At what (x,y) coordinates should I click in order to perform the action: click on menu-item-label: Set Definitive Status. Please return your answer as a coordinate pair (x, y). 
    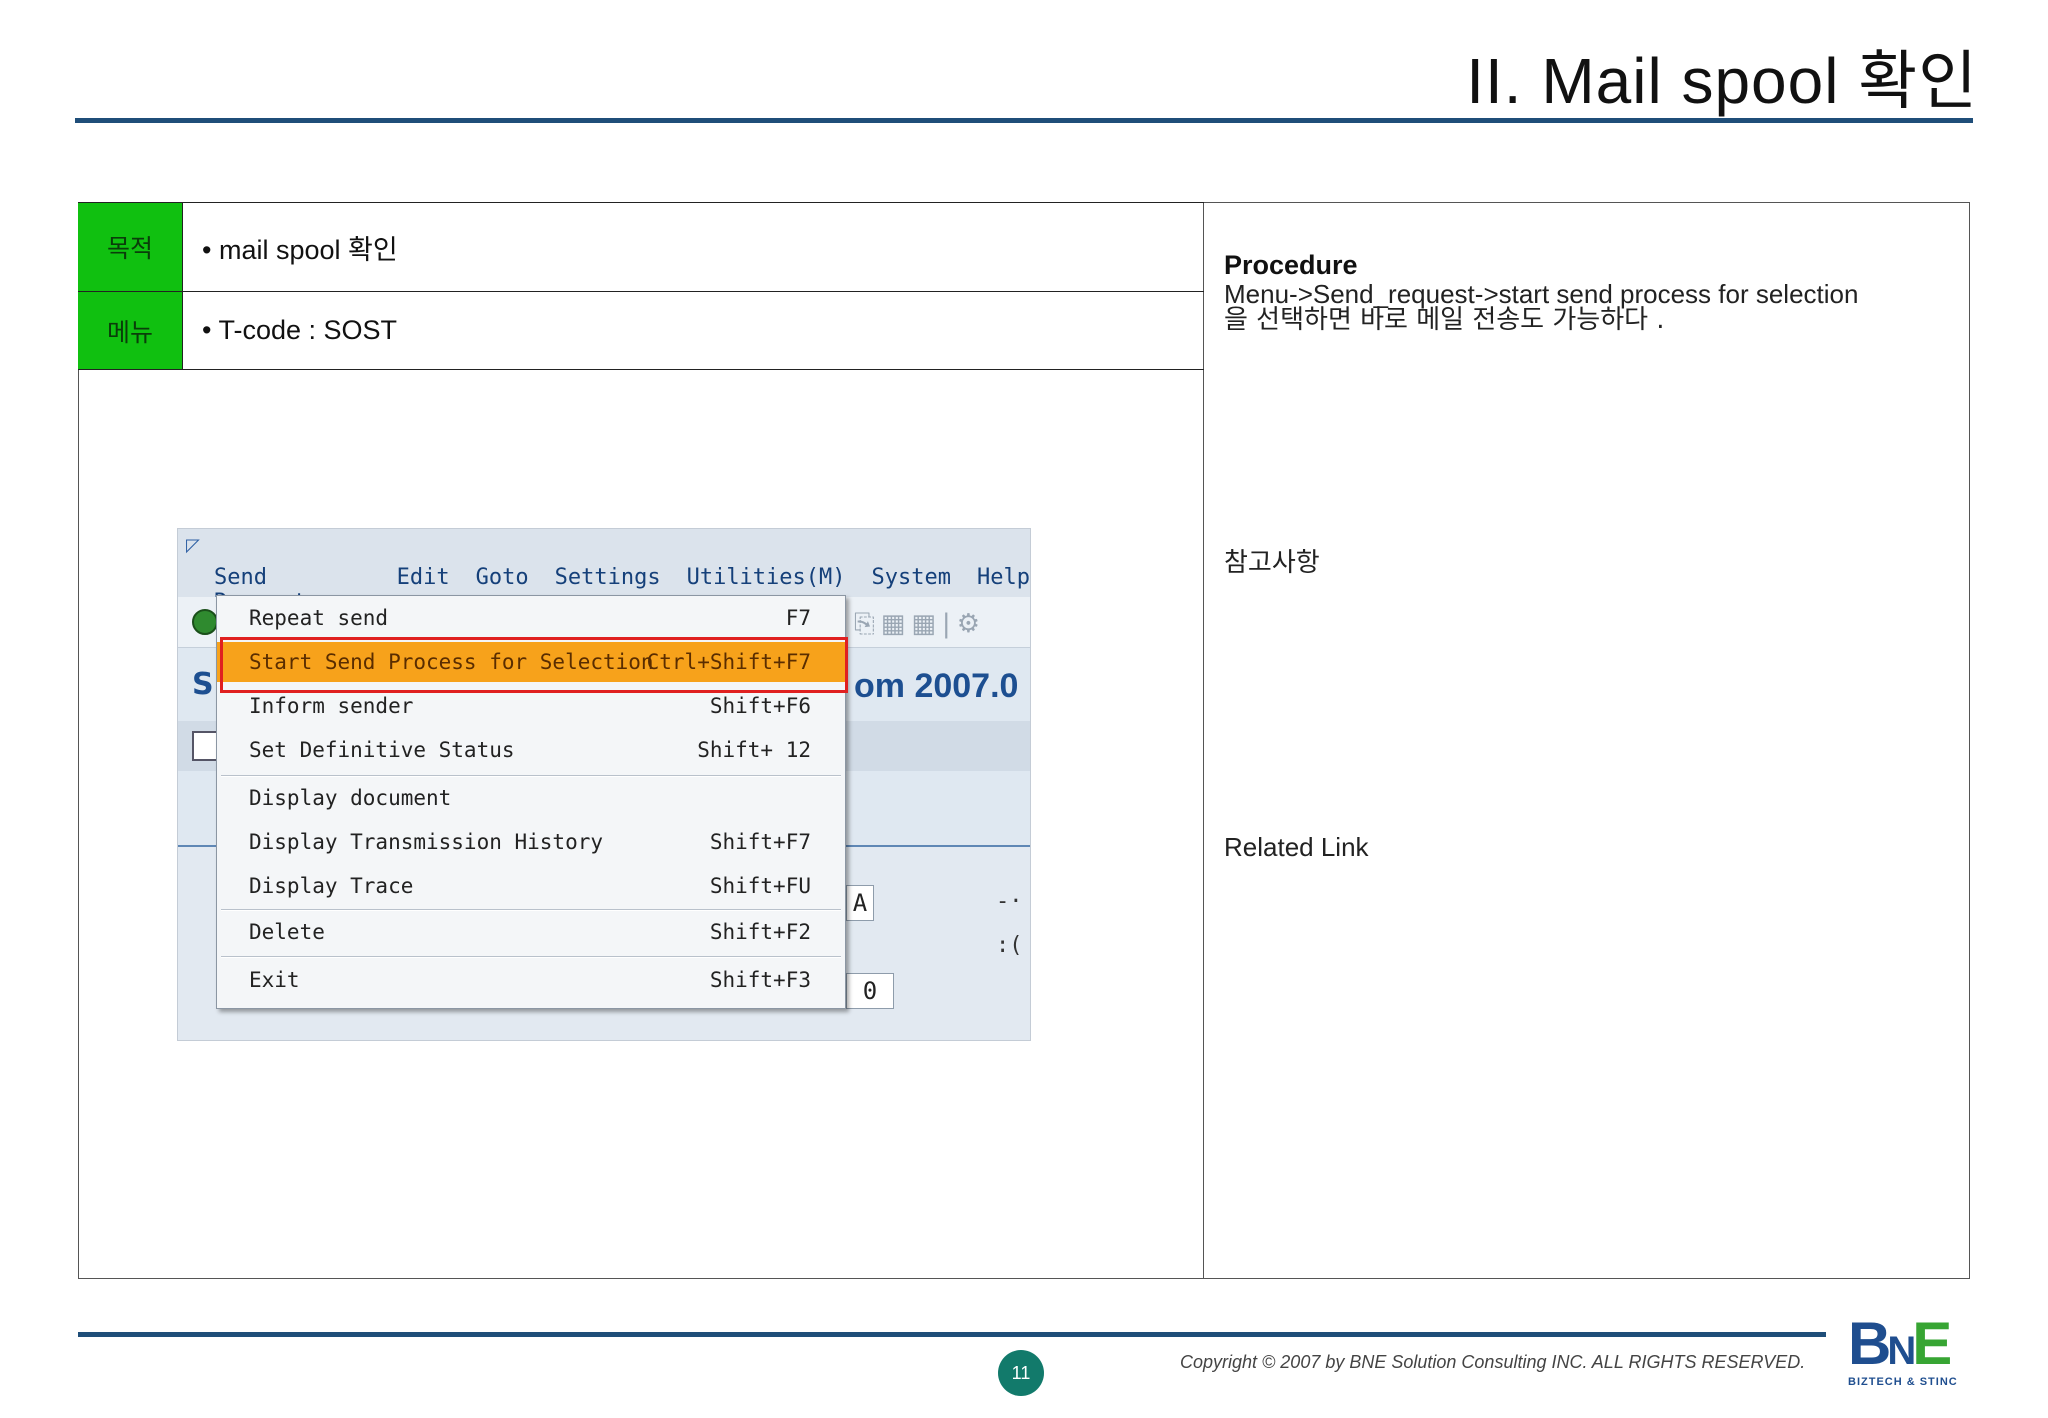
    Looking at the image, I should click on (382, 750).